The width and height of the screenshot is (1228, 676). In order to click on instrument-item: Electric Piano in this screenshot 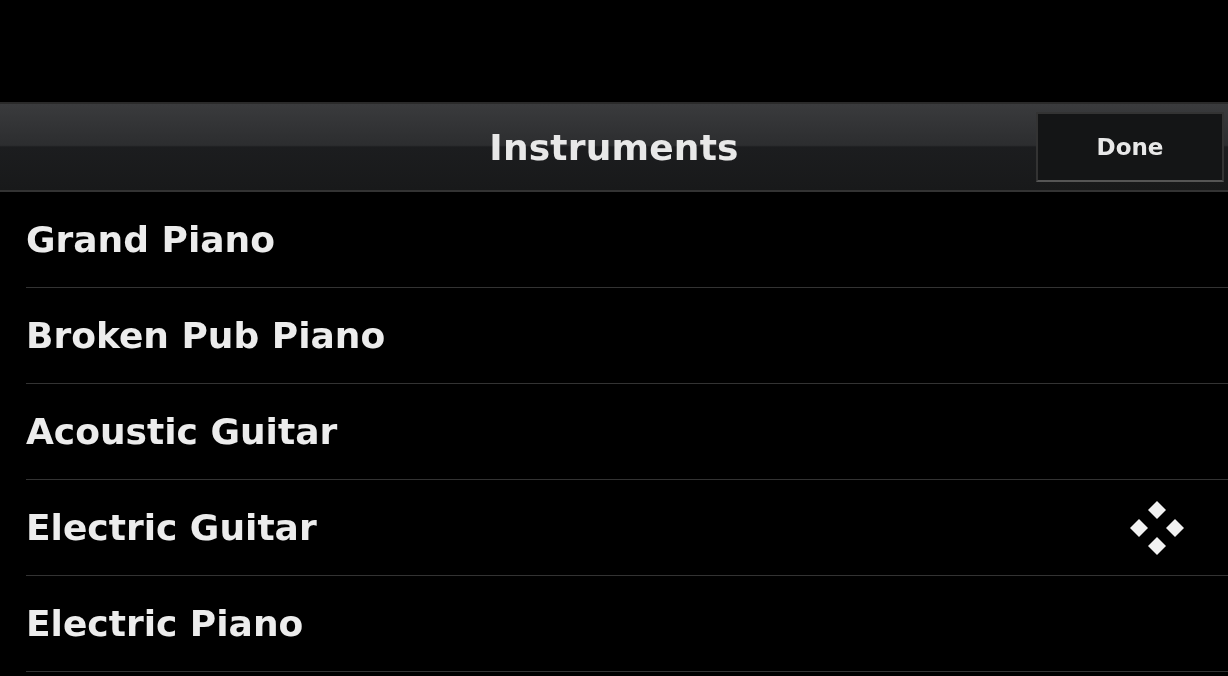, I will do `click(627, 624)`.